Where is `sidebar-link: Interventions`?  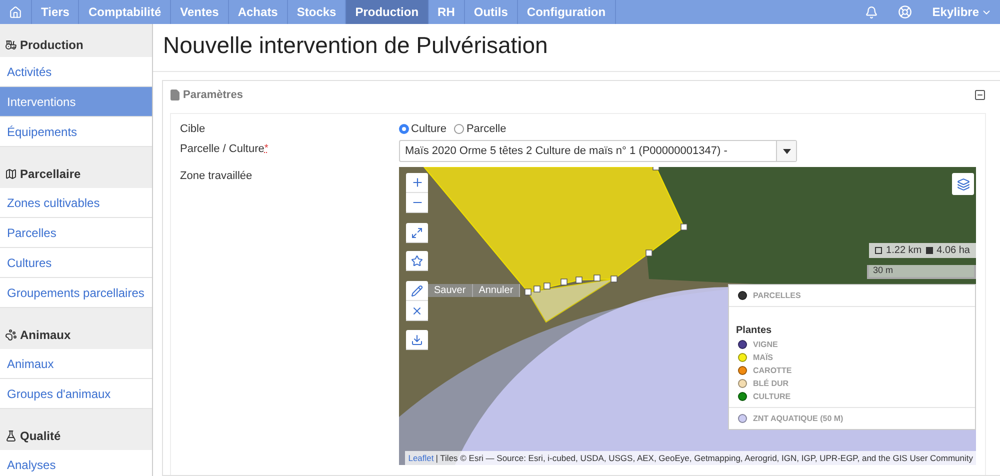 sidebar-link: Interventions is located at coordinates (76, 102).